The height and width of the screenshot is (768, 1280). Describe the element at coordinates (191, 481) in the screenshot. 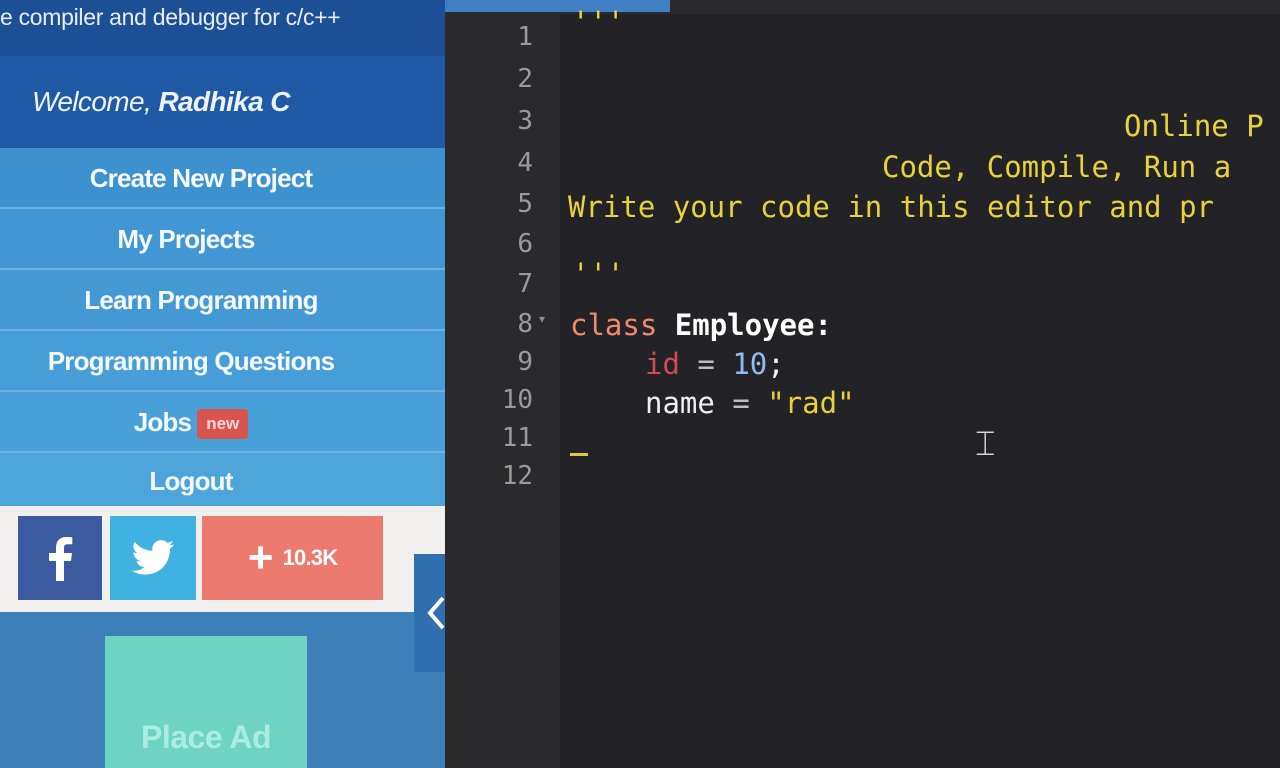

I see `menu-label: Logout` at that location.